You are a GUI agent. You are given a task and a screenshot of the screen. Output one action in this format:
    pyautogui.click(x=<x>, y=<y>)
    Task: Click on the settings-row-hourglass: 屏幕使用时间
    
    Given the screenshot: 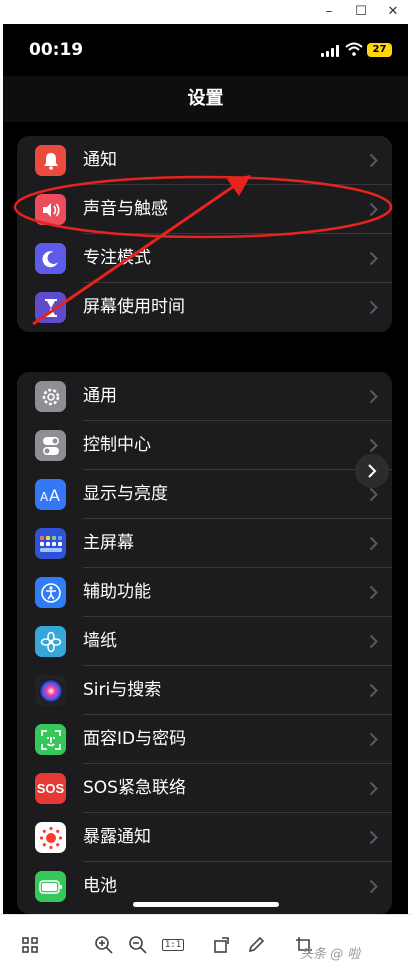 What is the action you would take?
    pyautogui.click(x=204, y=307)
    